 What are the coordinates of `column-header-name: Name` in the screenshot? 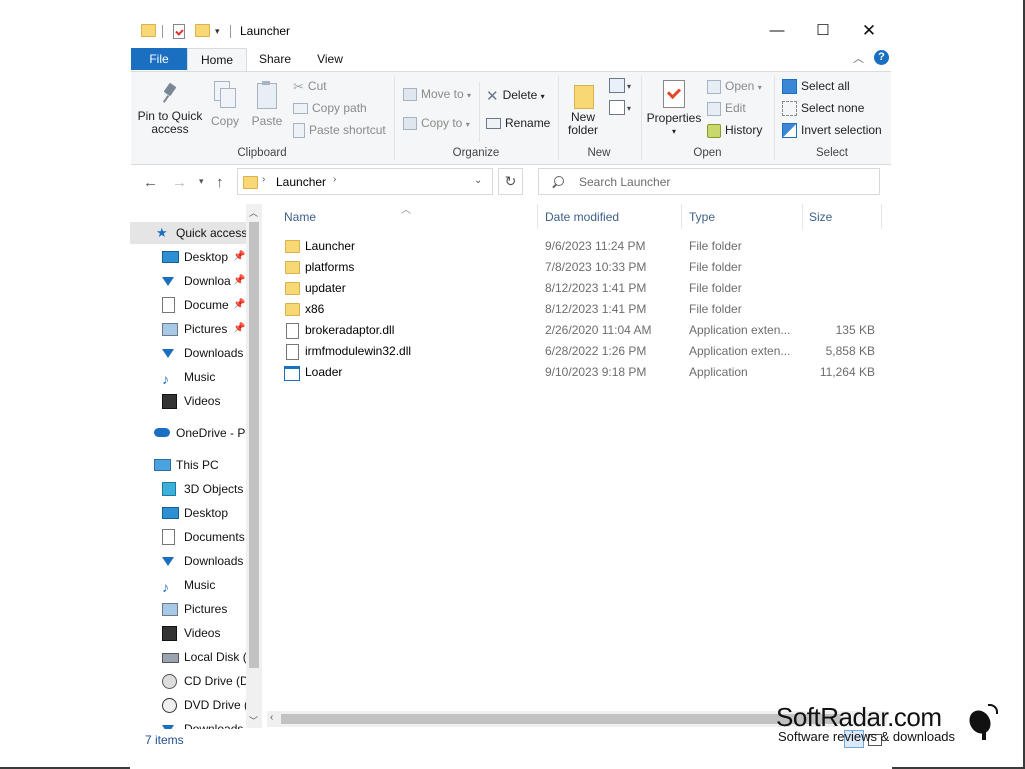 It's located at (300, 217).